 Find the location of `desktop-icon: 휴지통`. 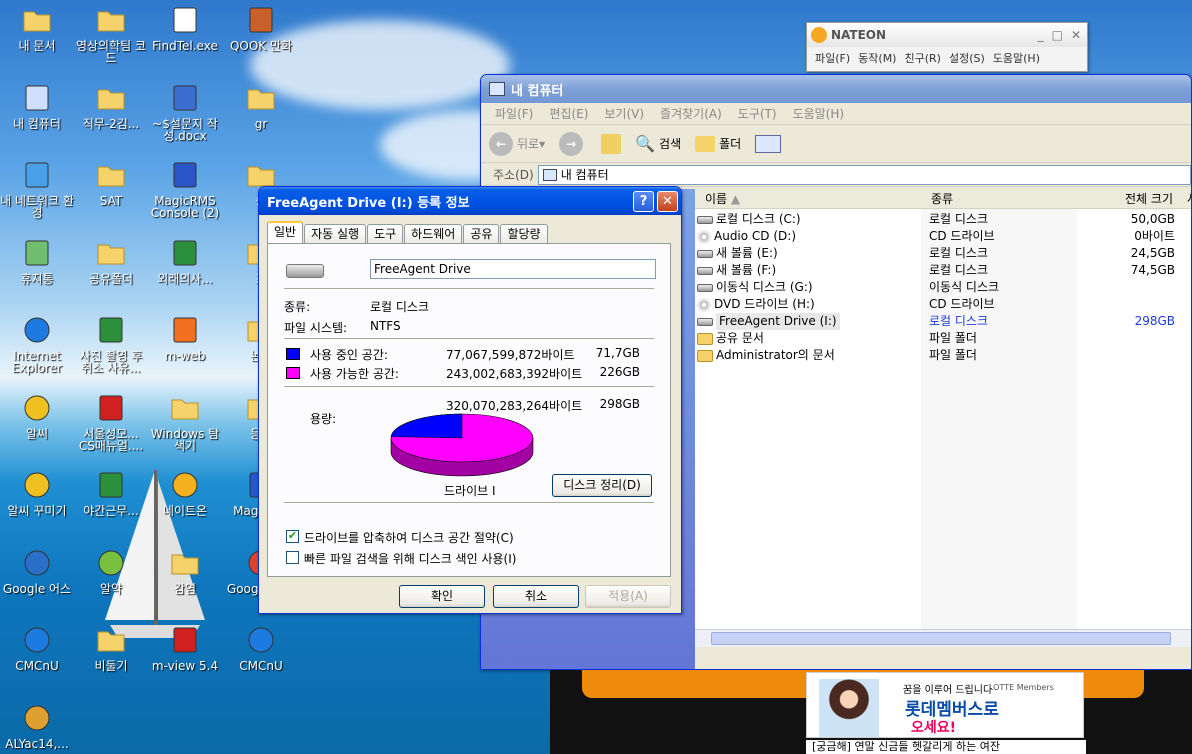

desktop-icon: 휴지통 is located at coordinates (37, 261).